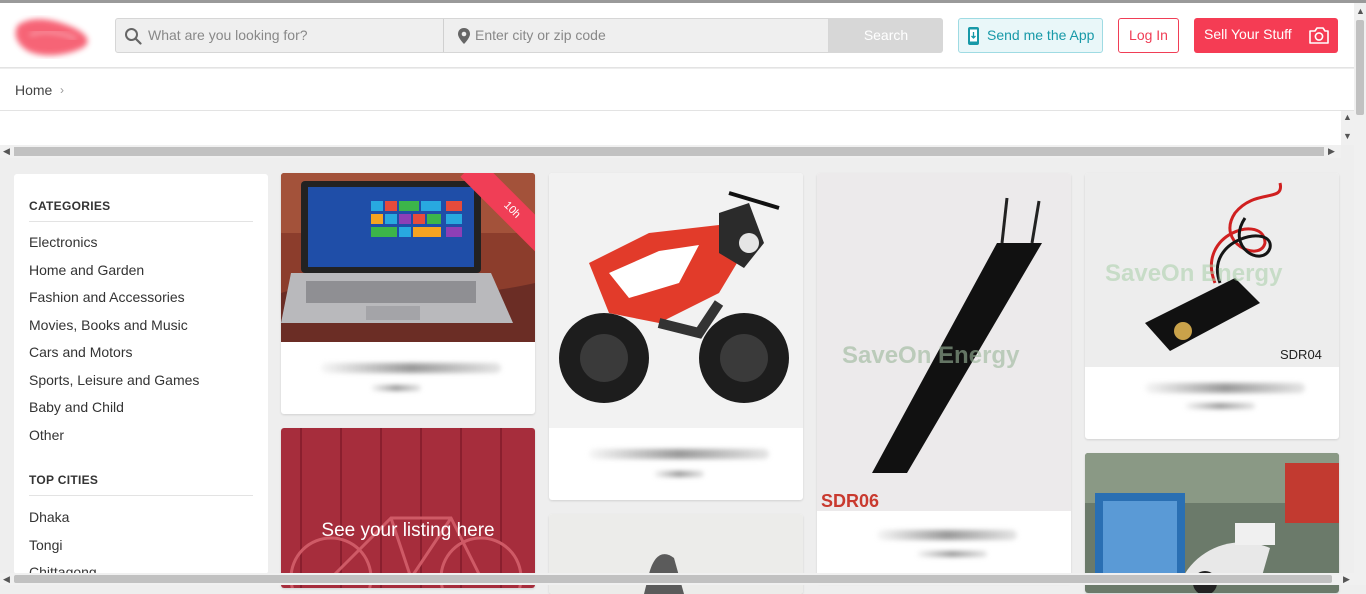 The height and width of the screenshot is (594, 1366). What do you see at coordinates (1346, 579) in the screenshot?
I see `page-scroll-right-icon: ▶` at bounding box center [1346, 579].